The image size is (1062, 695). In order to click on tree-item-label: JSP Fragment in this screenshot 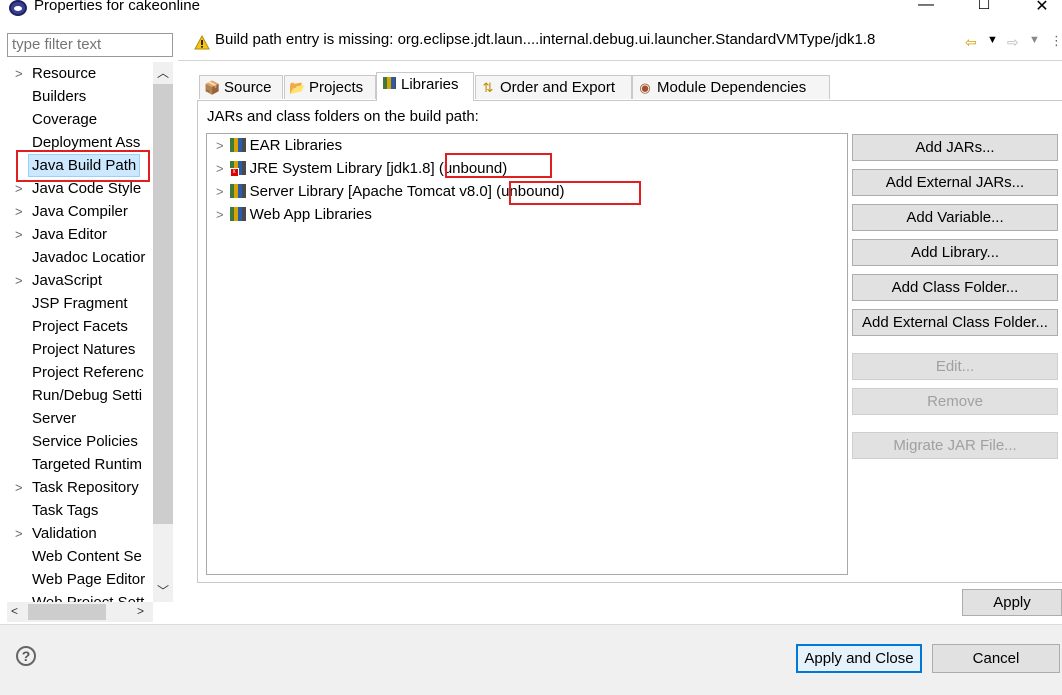, I will do `click(80, 303)`.